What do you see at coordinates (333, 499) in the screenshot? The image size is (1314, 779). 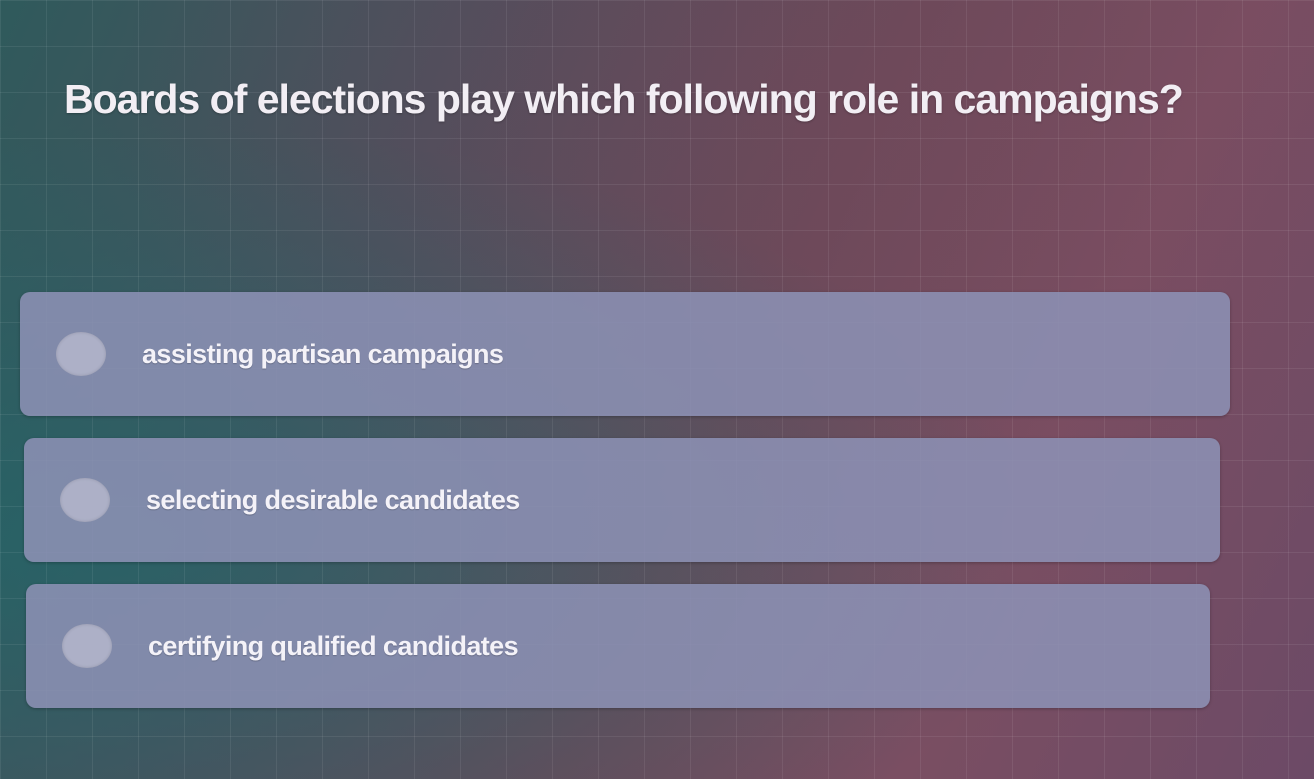 I see `answer-option-label: selecting desirable candidates` at bounding box center [333, 499].